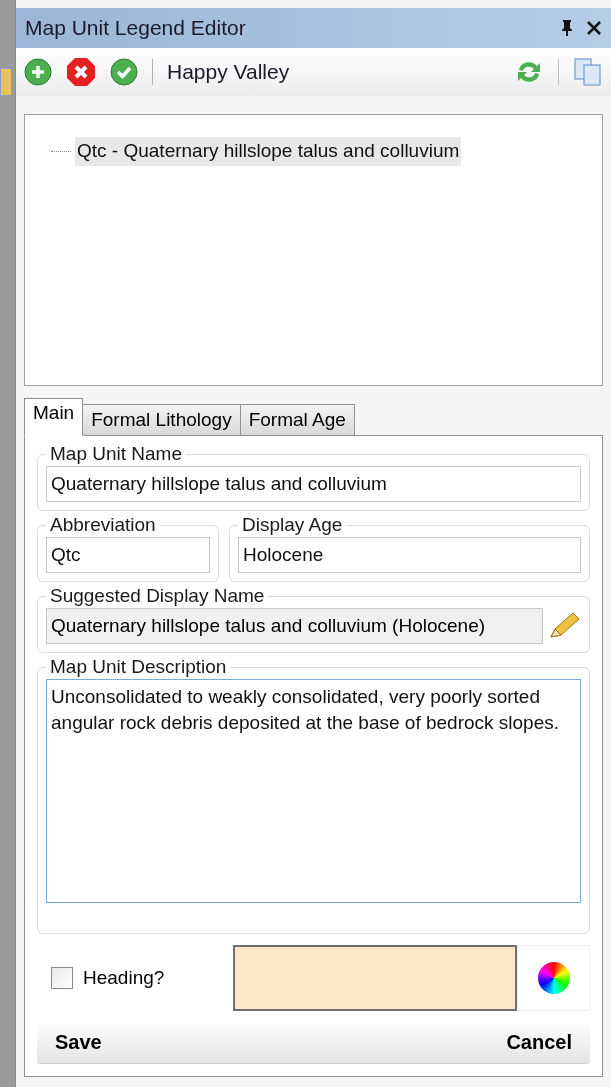  Describe the element at coordinates (294, 626) in the screenshot. I see `suggested-name-field: Quaternary hillslope talus and colluvium (Holocene)` at that location.